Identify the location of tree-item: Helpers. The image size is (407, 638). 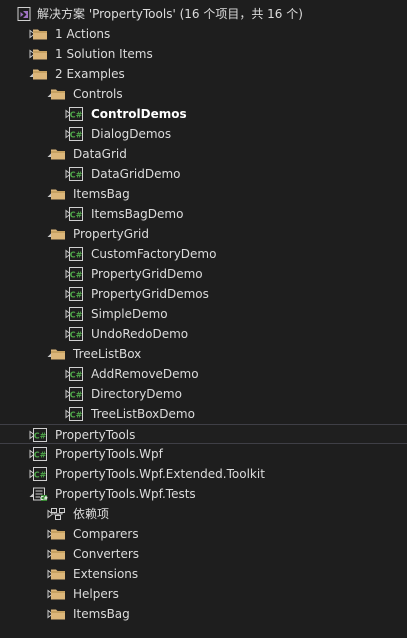
(203, 594).